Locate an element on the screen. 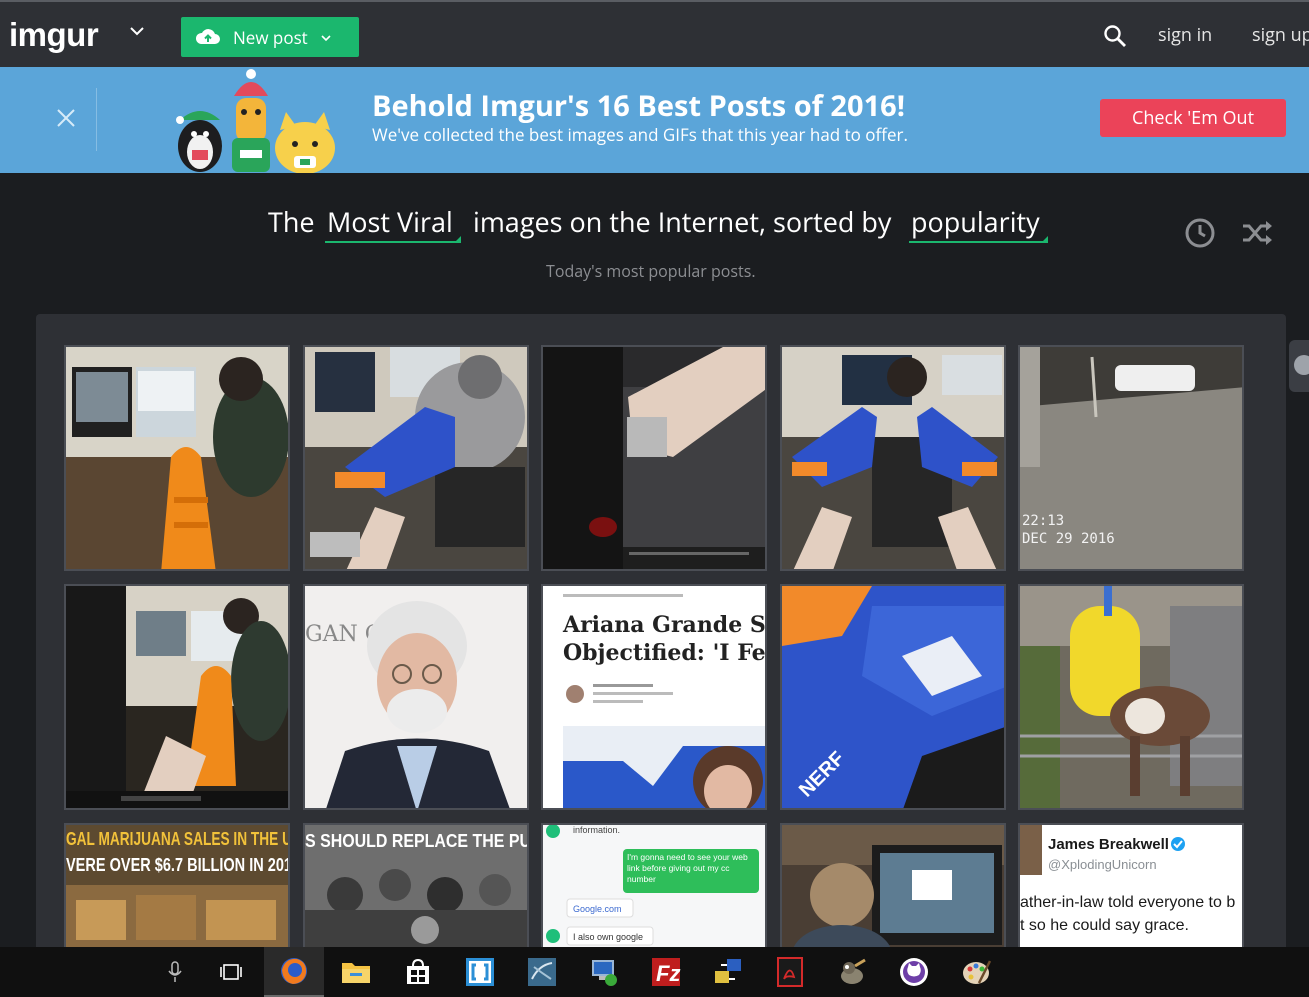 This screenshot has width=1309, height=997. gallery-thumbnail: NERF is located at coordinates (893, 697).